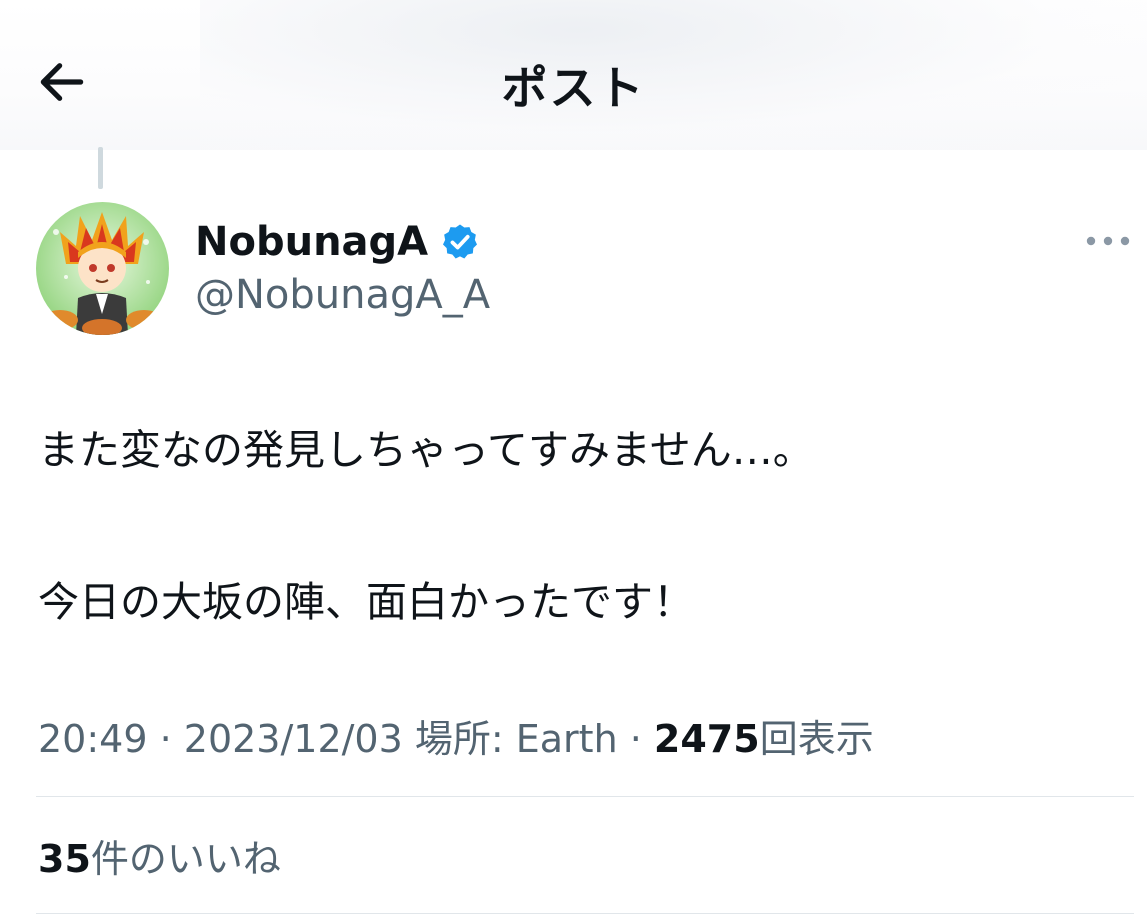 This screenshot has width=1147, height=915. Describe the element at coordinates (100, 168) in the screenshot. I see `thread-line` at that location.